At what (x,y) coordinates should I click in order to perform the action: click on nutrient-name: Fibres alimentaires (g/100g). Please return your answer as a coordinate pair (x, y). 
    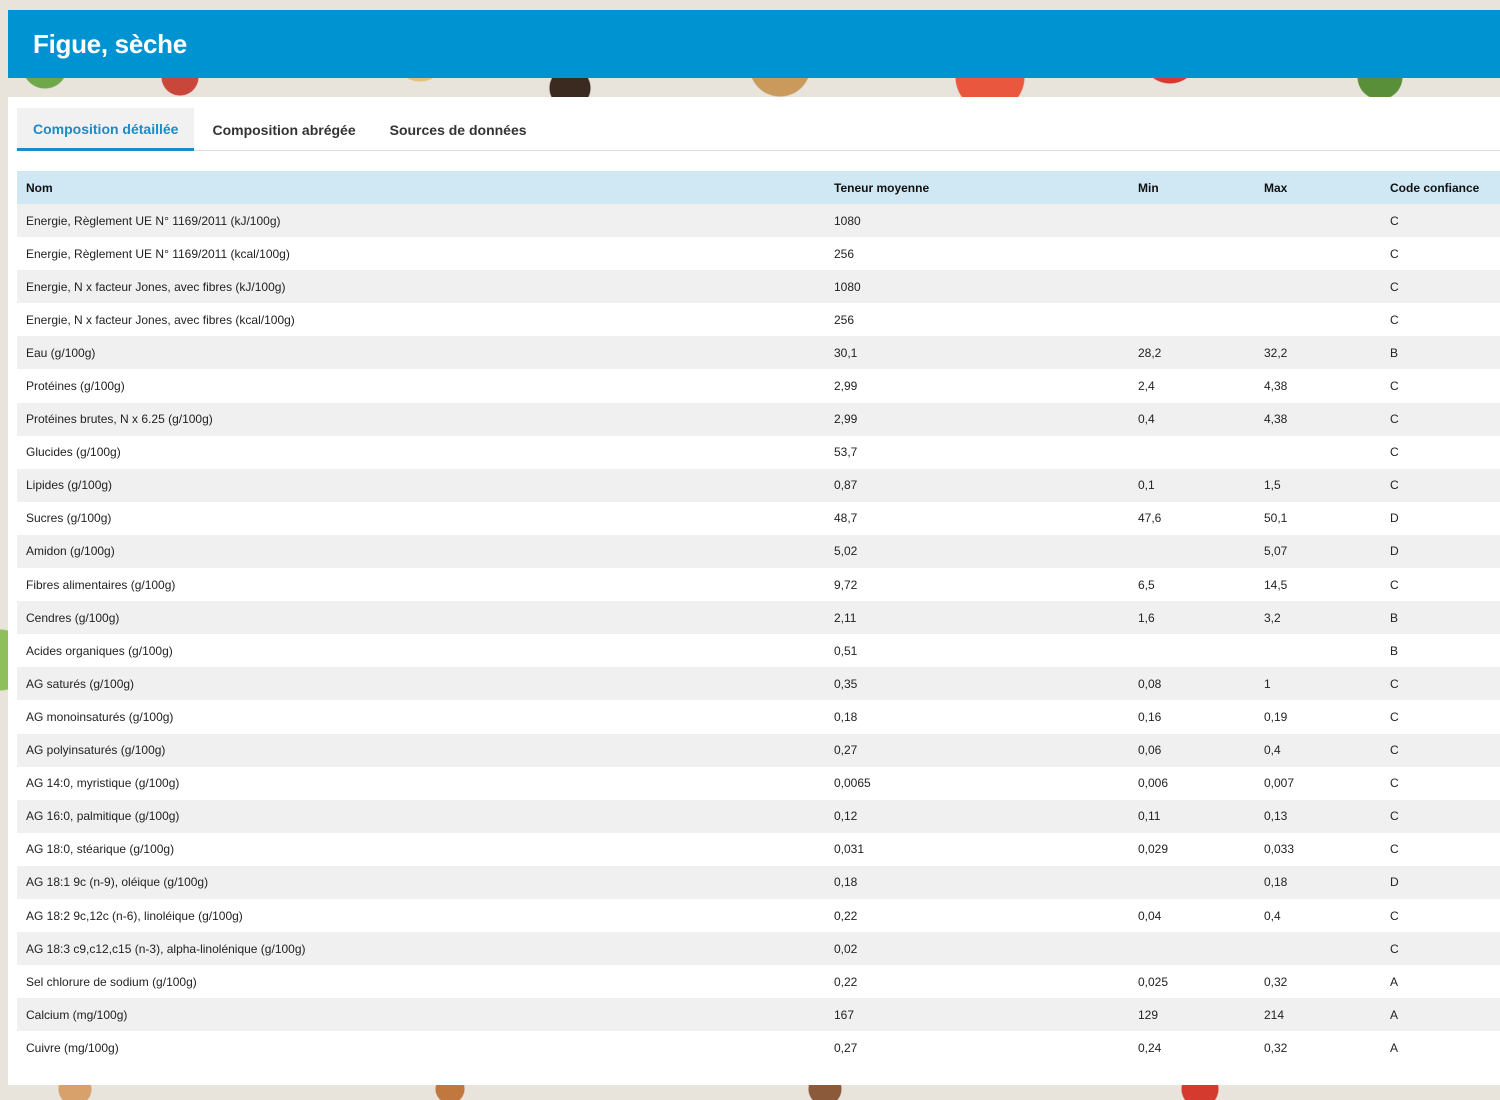
    Looking at the image, I should click on (101, 584).